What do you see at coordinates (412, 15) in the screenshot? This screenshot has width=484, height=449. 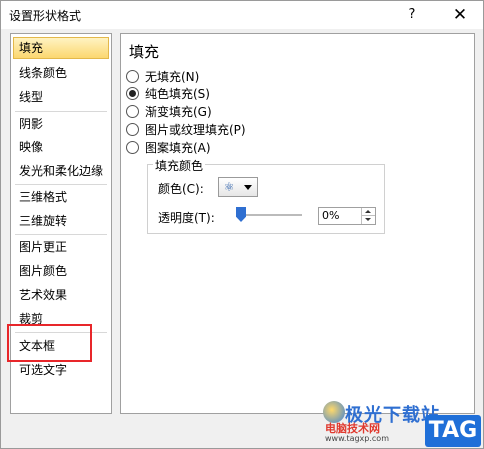 I see `help-button: ?` at bounding box center [412, 15].